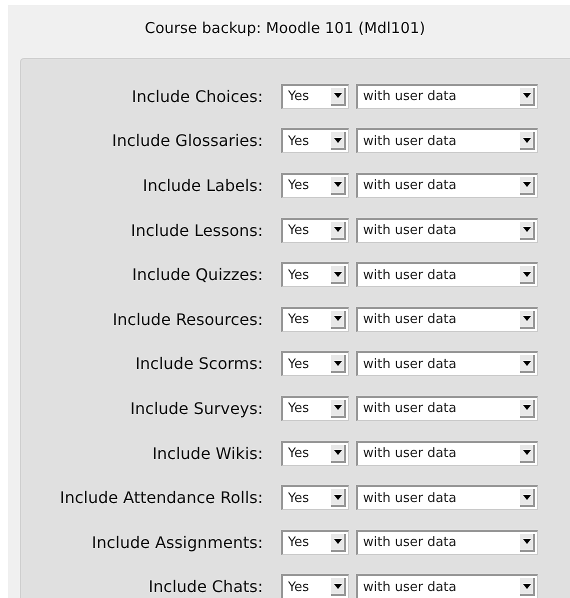 This screenshot has height=598, width=570. I want to click on option-label: Include Scorms:, so click(198, 364).